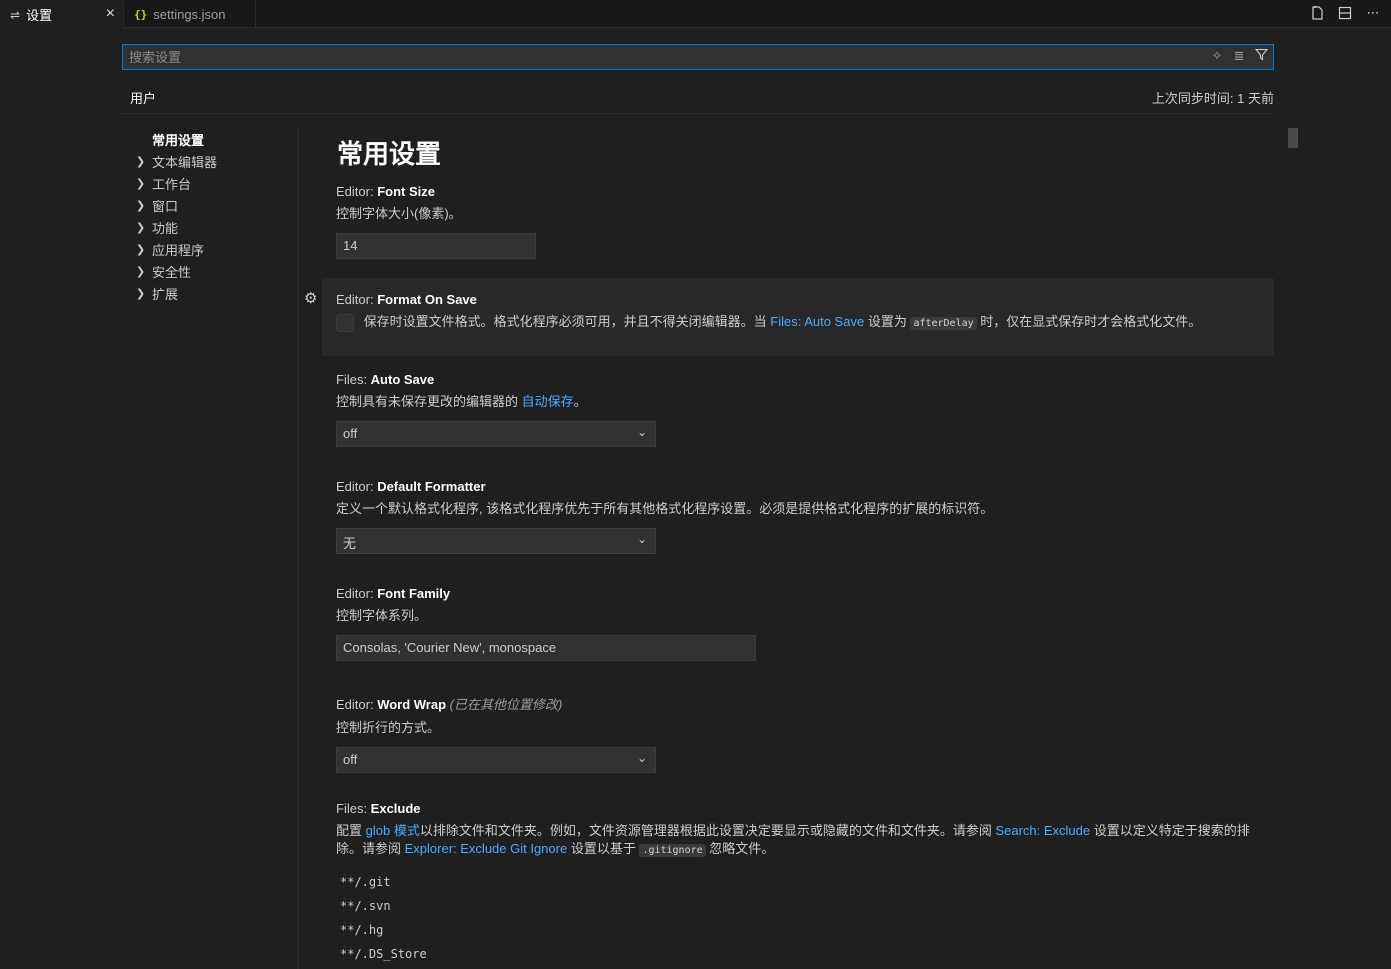  Describe the element at coordinates (395, 808) in the screenshot. I see `setting-name: Exclude` at that location.